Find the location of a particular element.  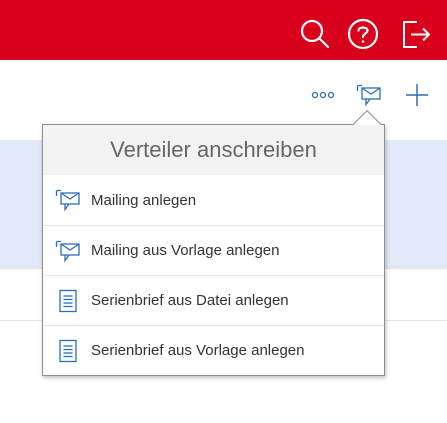

menu-item-label: Serienbrief aus Datei anlegen is located at coordinates (190, 300).